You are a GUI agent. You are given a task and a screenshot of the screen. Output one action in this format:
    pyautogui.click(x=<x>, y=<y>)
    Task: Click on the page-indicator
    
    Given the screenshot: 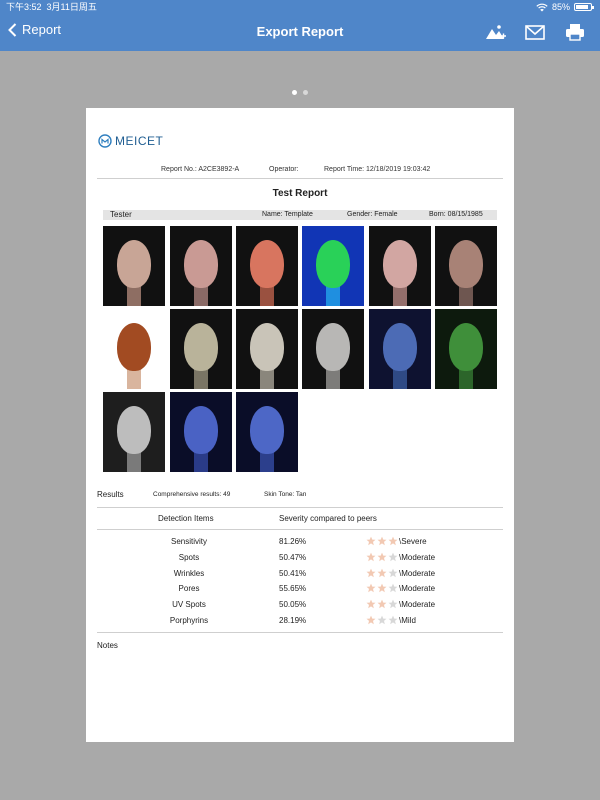 What is the action you would take?
    pyautogui.click(x=300, y=92)
    